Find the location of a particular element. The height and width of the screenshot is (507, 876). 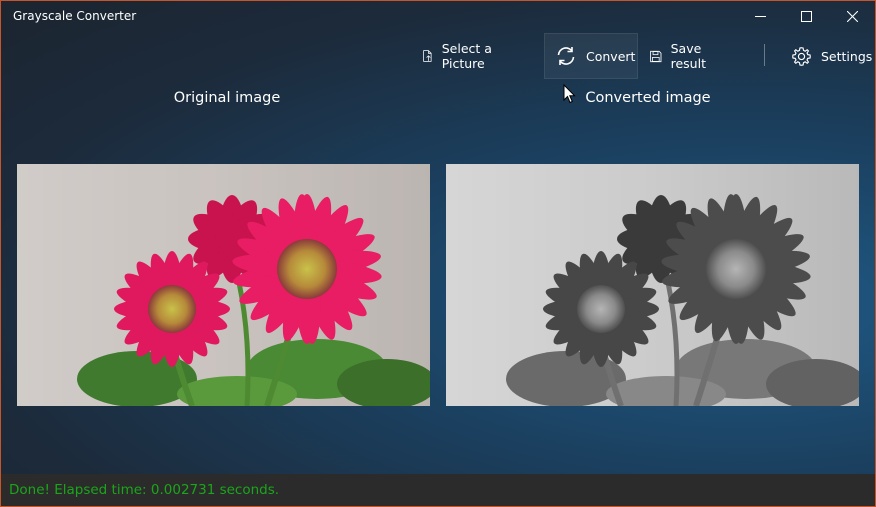

toolbar-separator is located at coordinates (764, 55).